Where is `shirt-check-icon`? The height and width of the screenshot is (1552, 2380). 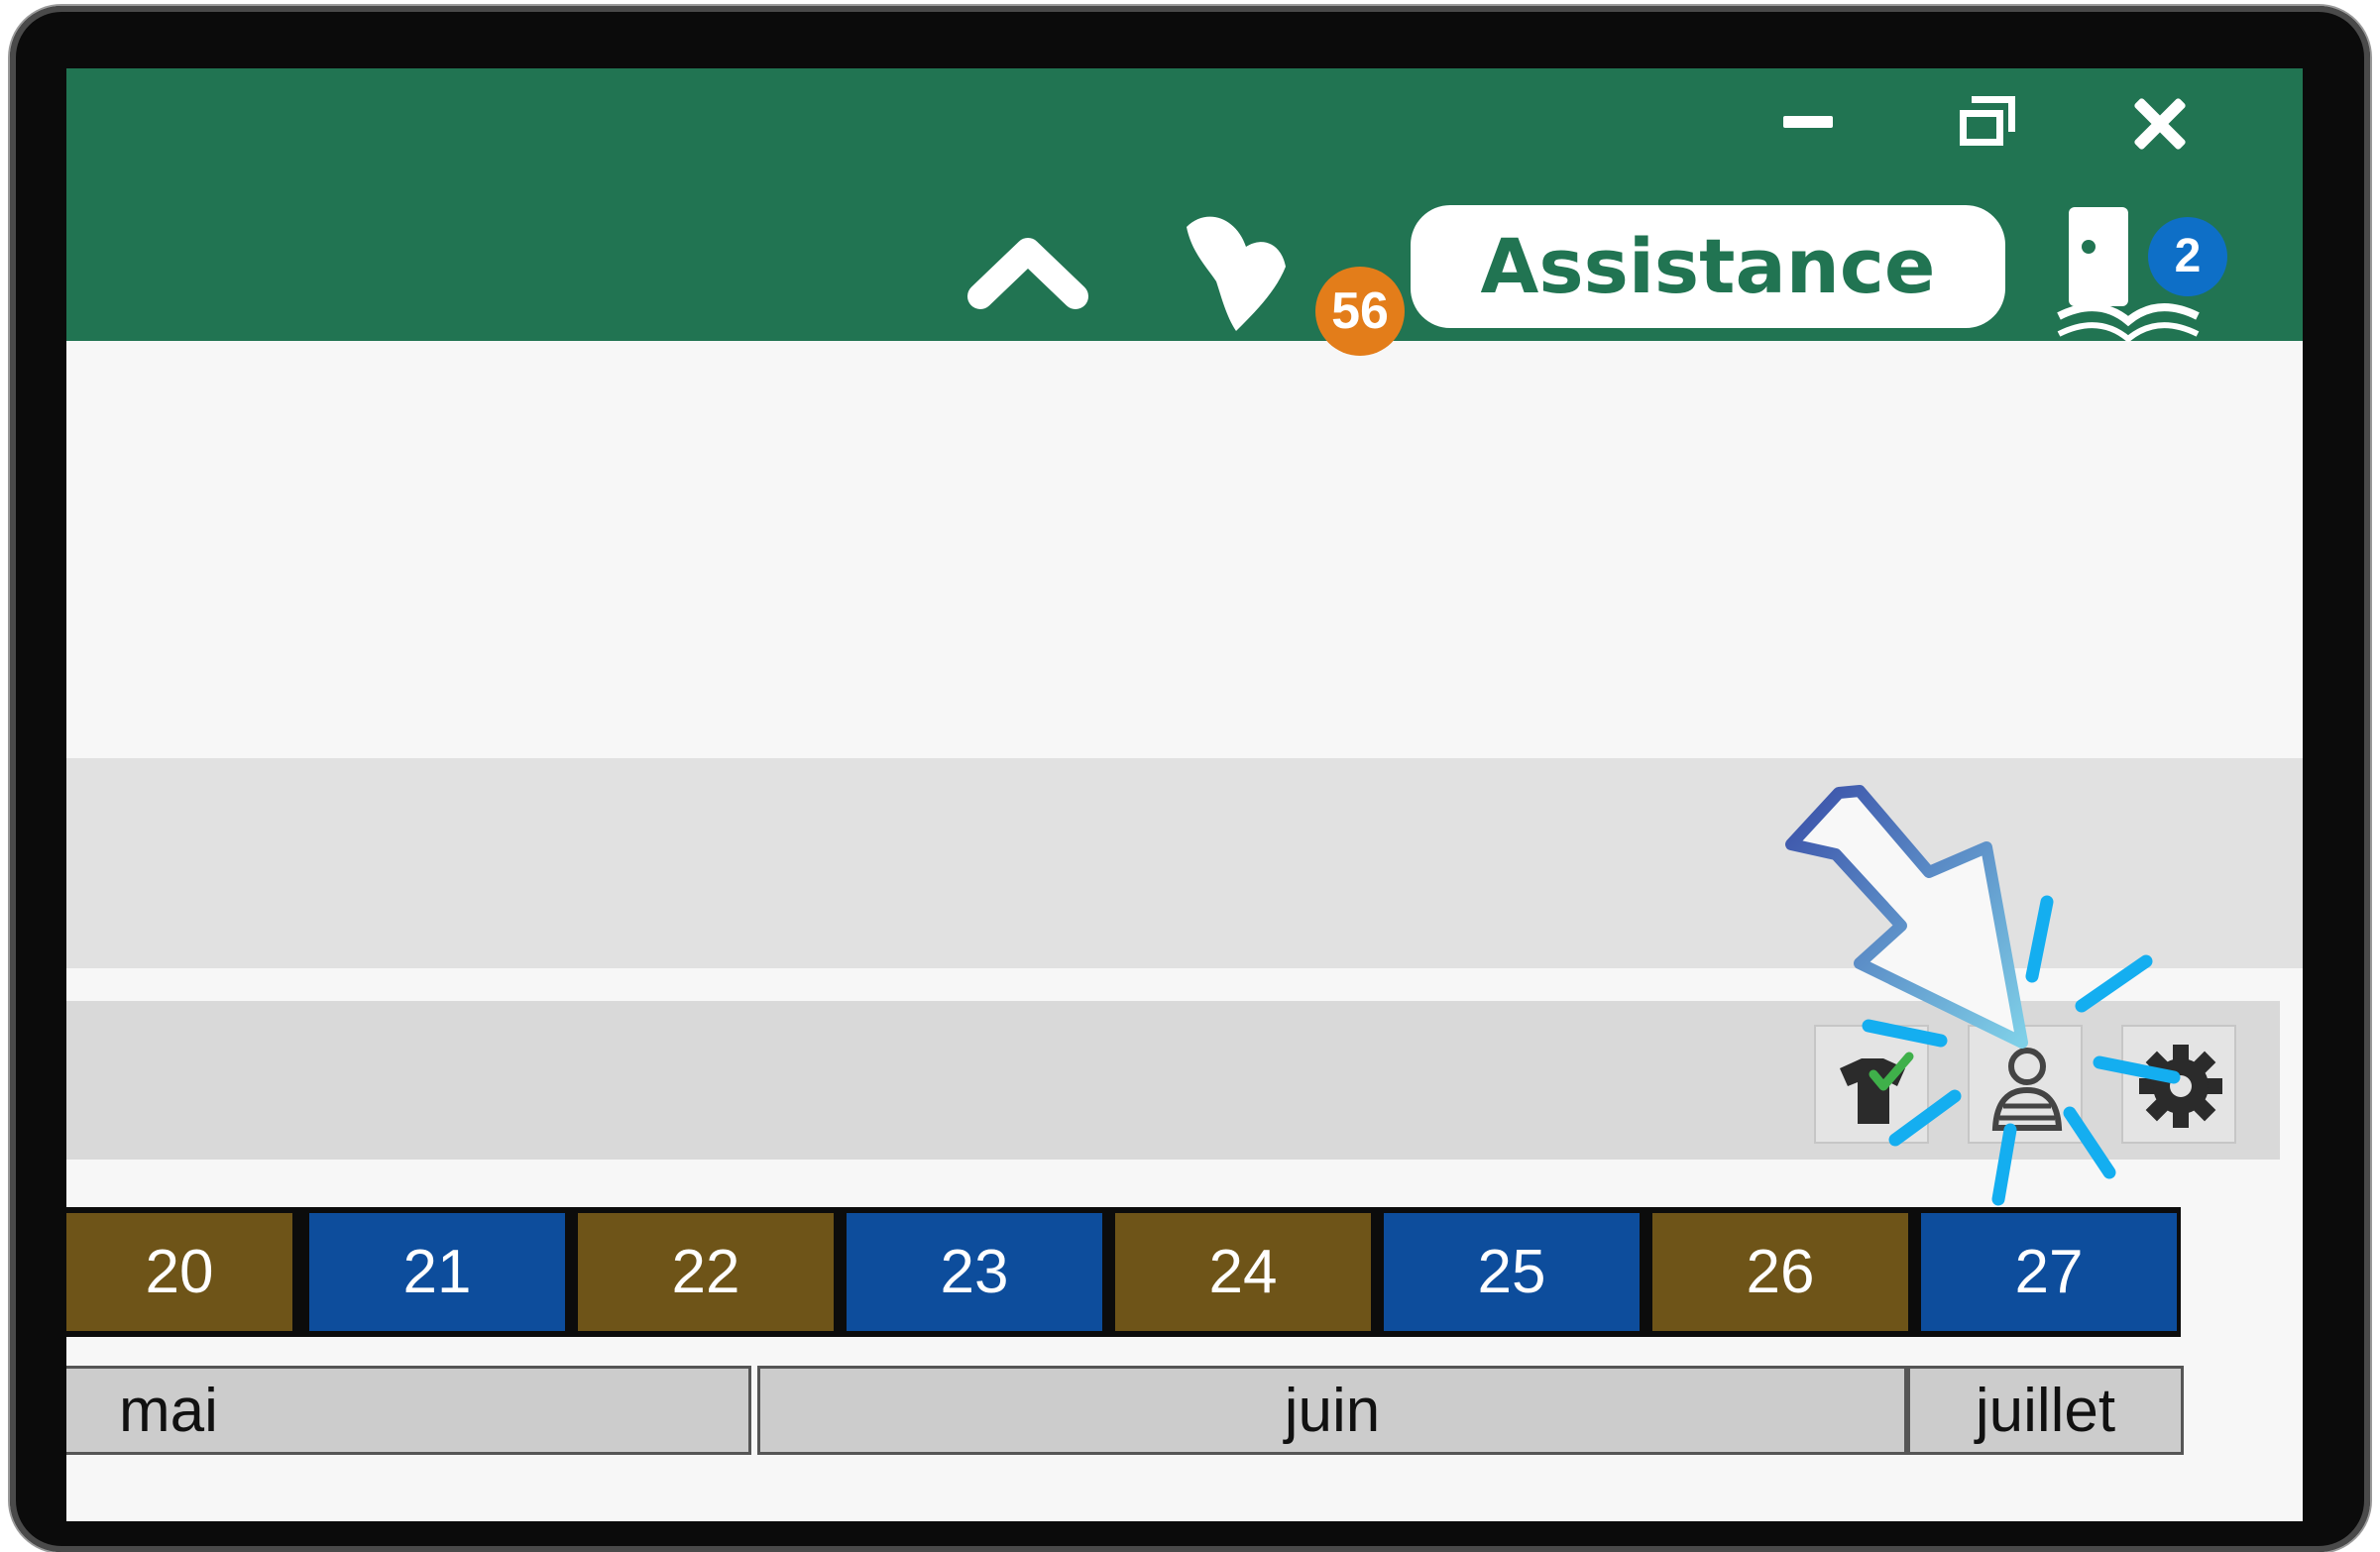 shirt-check-icon is located at coordinates (1877, 1088).